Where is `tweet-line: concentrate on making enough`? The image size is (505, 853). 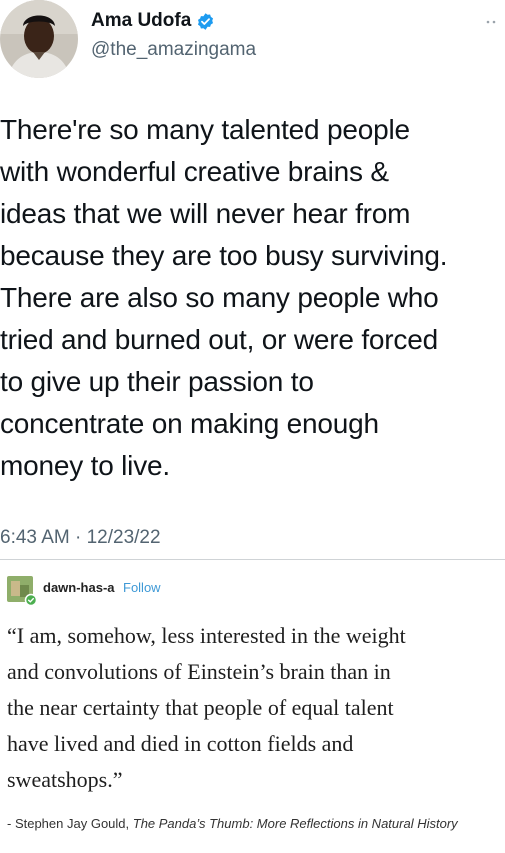
tweet-line: concentrate on making enough is located at coordinates (189, 423).